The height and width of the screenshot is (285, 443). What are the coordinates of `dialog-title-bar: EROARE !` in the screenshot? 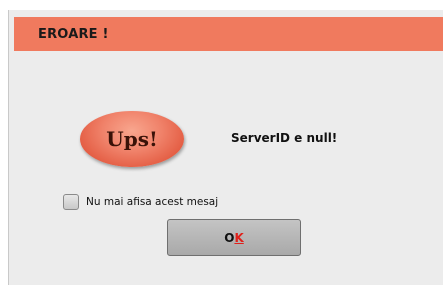 It's located at (228, 34).